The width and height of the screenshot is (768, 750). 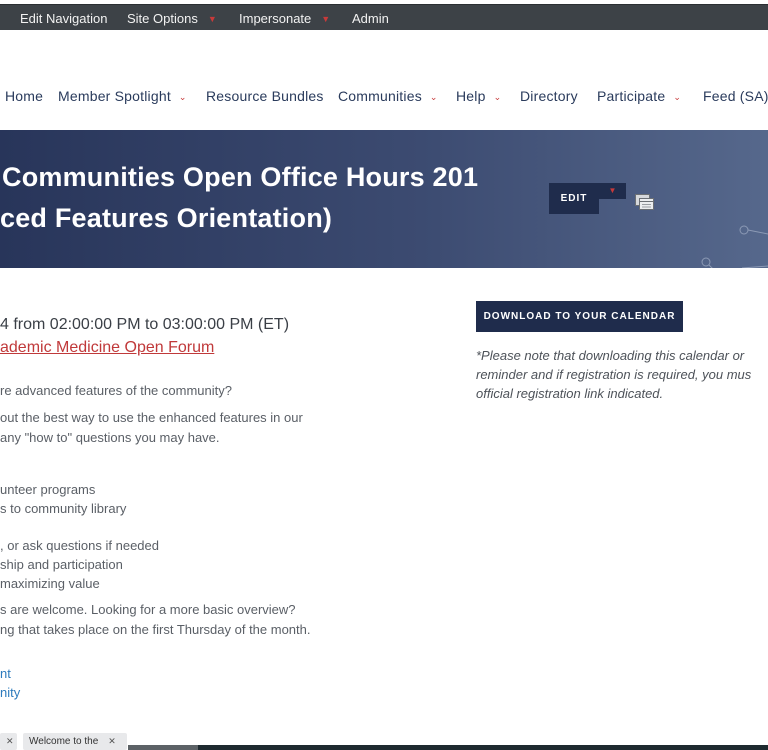 What do you see at coordinates (162, 18) in the screenshot?
I see `admin-site-options-label: Site Options` at bounding box center [162, 18].